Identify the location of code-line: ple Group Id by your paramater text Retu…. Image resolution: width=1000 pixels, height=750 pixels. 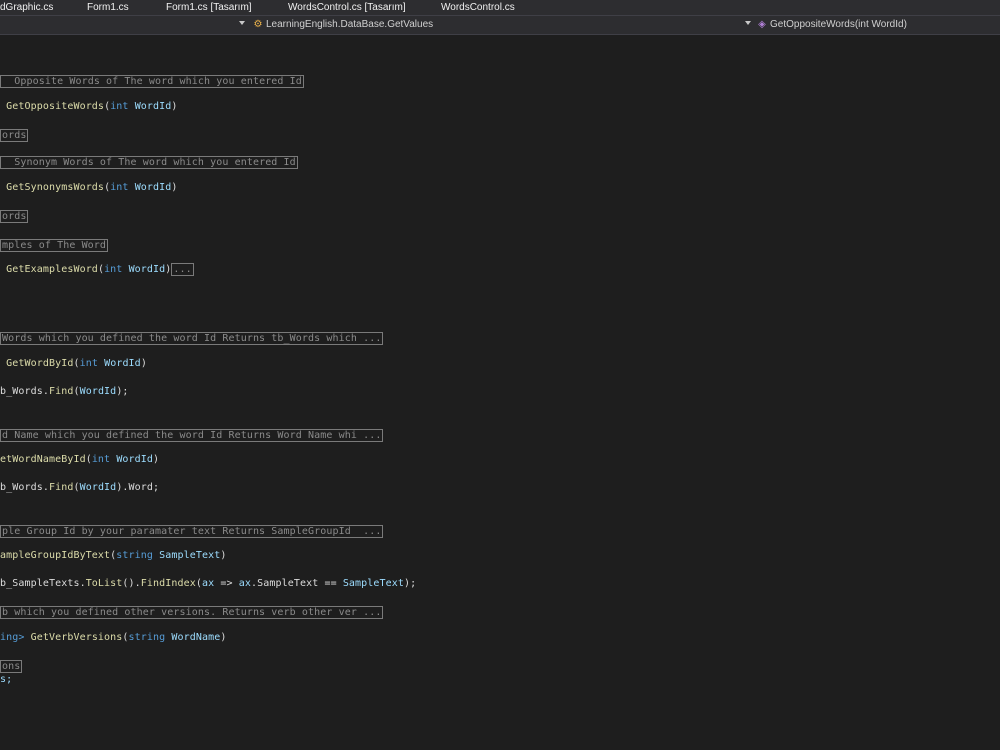
(192, 531).